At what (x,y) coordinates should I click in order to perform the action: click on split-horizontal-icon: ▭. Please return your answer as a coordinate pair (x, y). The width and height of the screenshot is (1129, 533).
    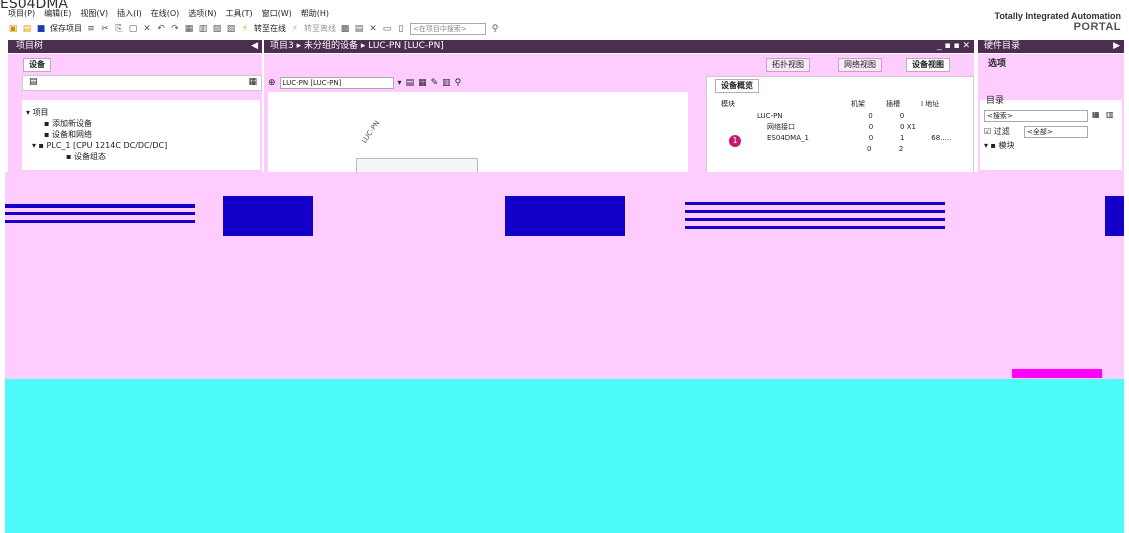
    Looking at the image, I should click on (387, 29).